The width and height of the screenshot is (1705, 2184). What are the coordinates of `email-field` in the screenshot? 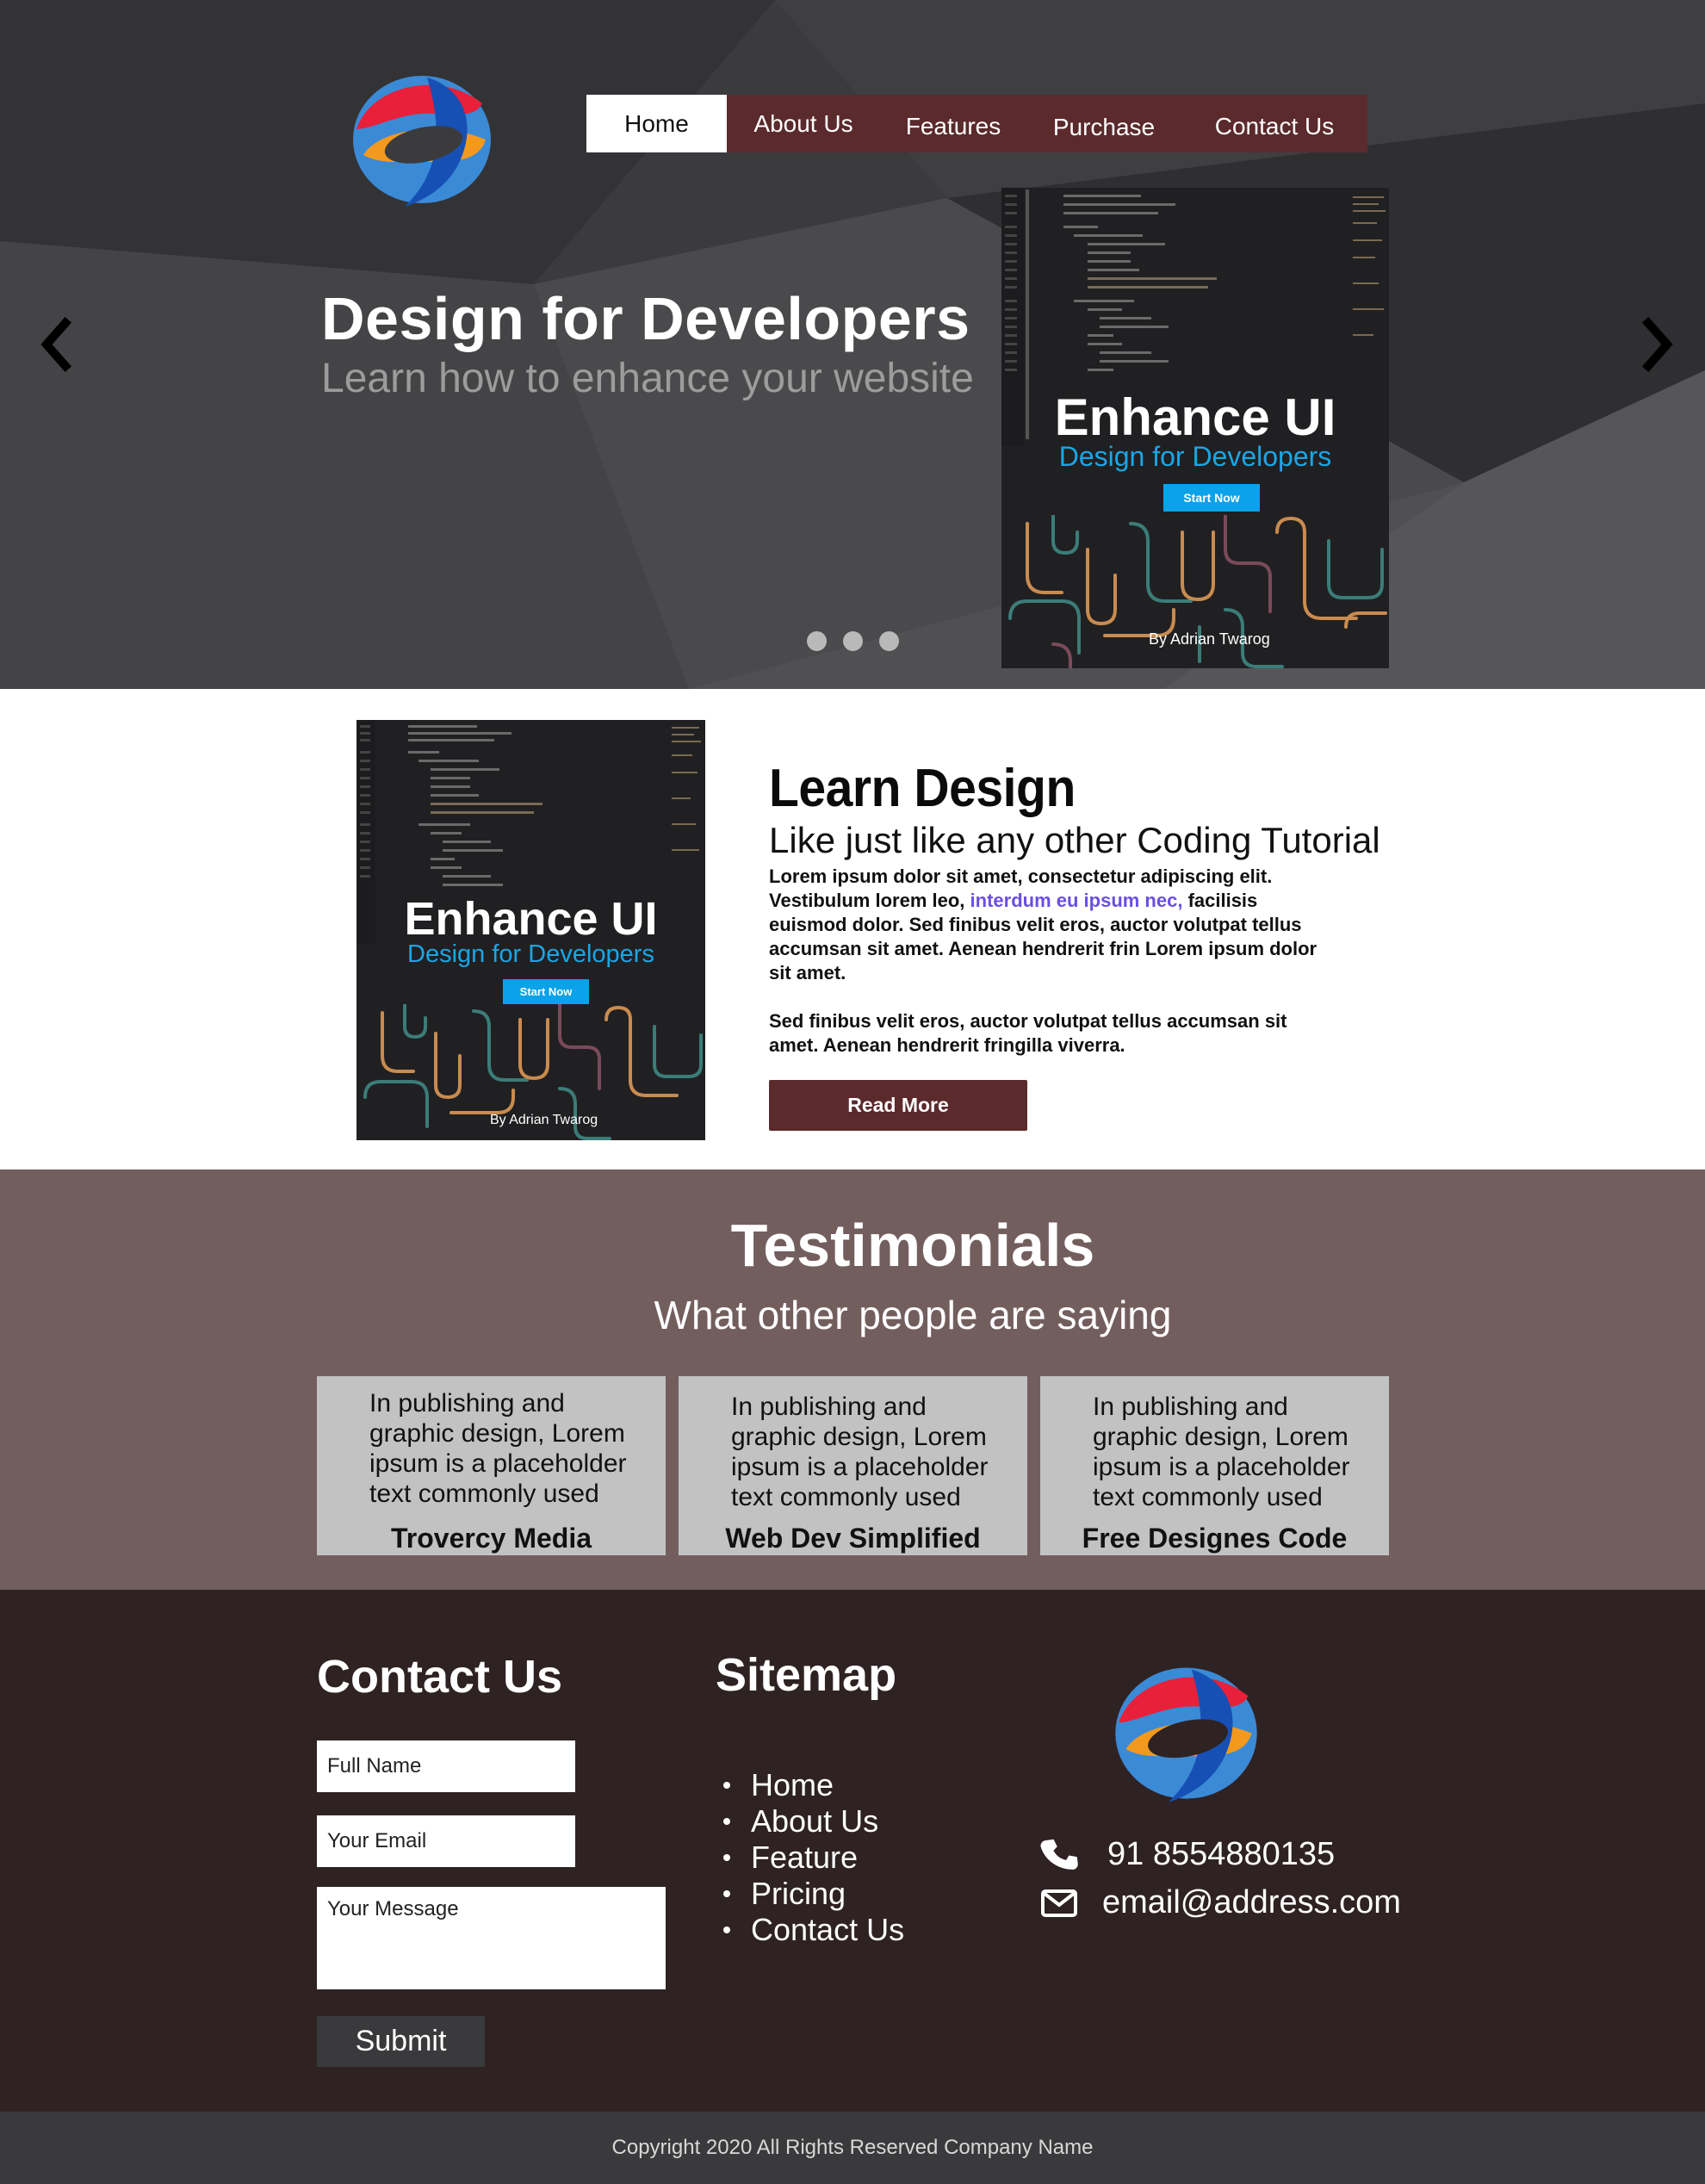 It's located at (446, 1841).